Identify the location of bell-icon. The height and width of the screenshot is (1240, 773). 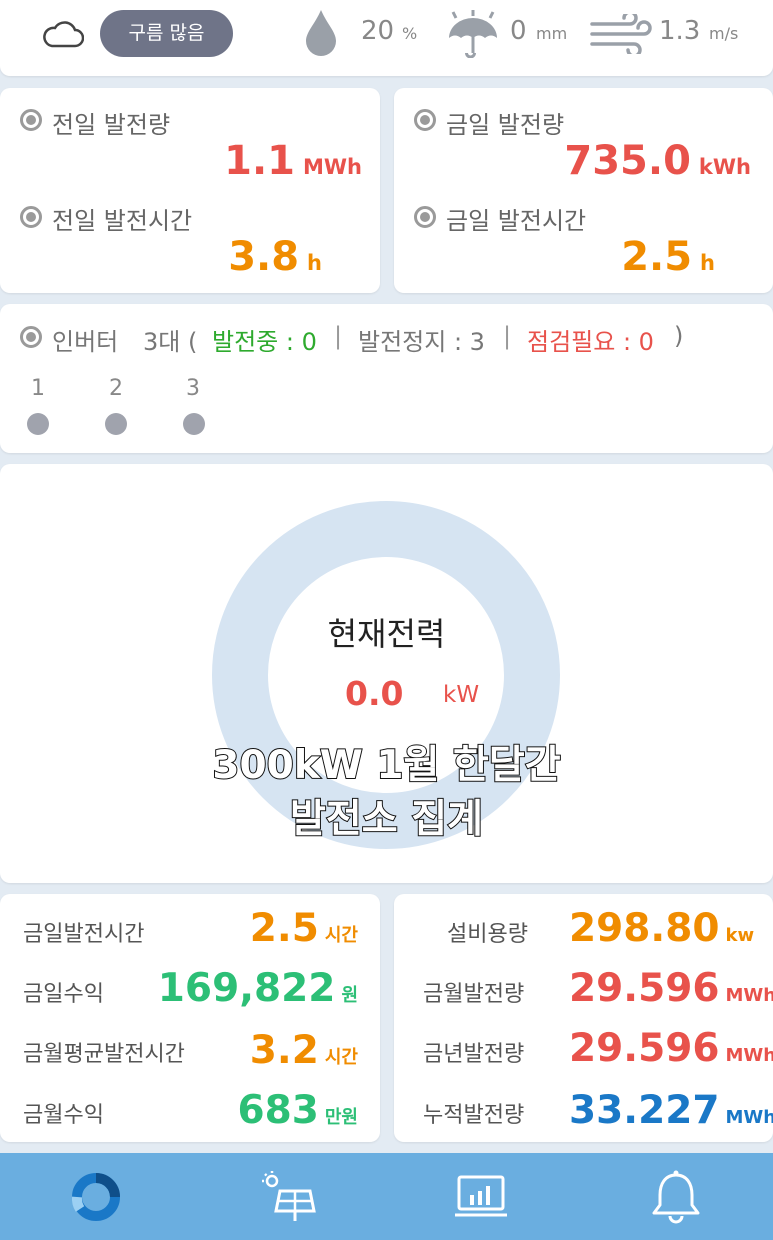
(676, 1197).